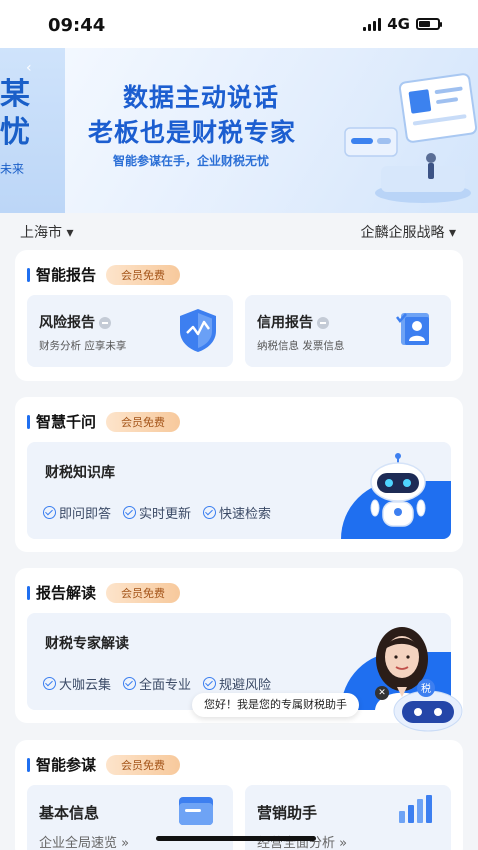 This screenshot has width=478, height=850. What do you see at coordinates (32, 130) in the screenshot?
I see `previous-slide: ‹ 某 忧 未来` at bounding box center [32, 130].